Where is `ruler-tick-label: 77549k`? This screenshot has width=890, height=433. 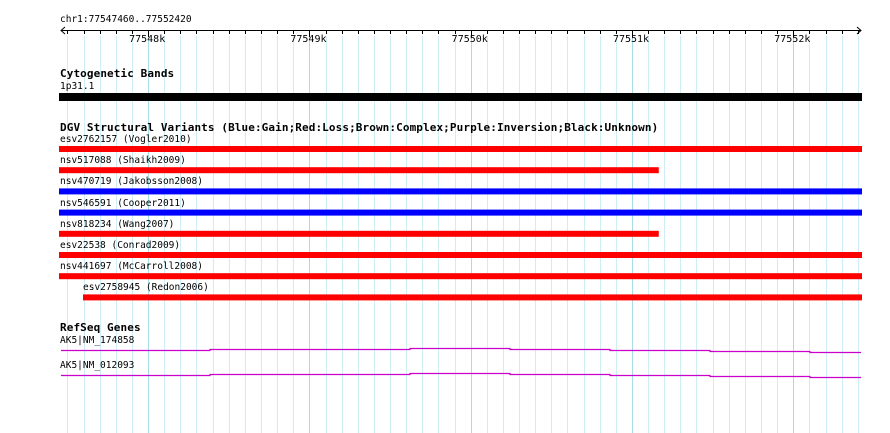
ruler-tick-label: 77549k is located at coordinates (308, 39).